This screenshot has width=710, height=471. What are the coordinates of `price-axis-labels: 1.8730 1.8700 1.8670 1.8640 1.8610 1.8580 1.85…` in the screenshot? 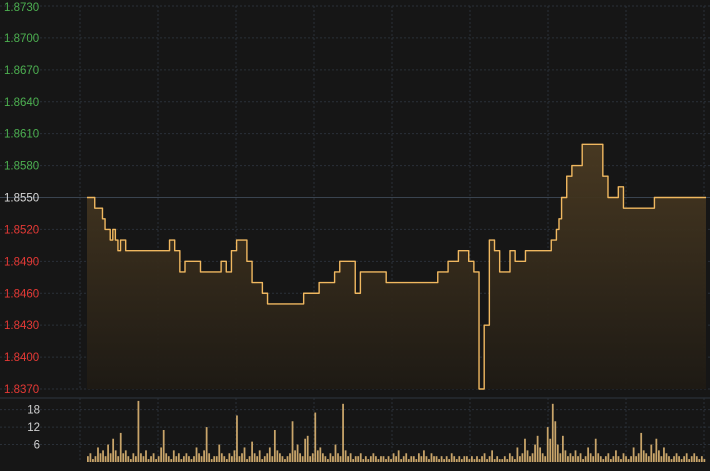 It's located at (21, 199).